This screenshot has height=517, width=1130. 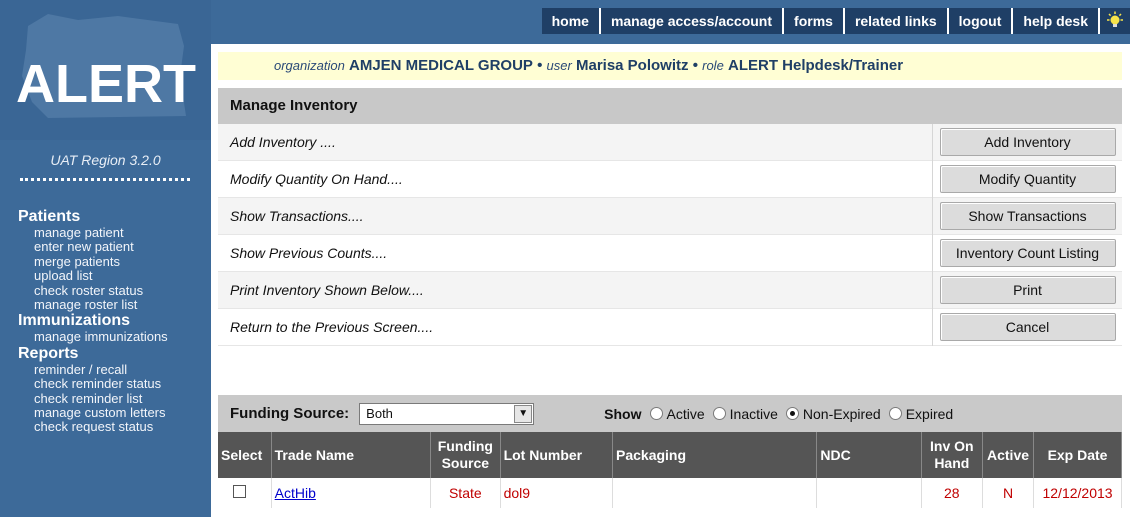 What do you see at coordinates (105, 427) in the screenshot?
I see `sidebar-item-check-request-status: check request status` at bounding box center [105, 427].